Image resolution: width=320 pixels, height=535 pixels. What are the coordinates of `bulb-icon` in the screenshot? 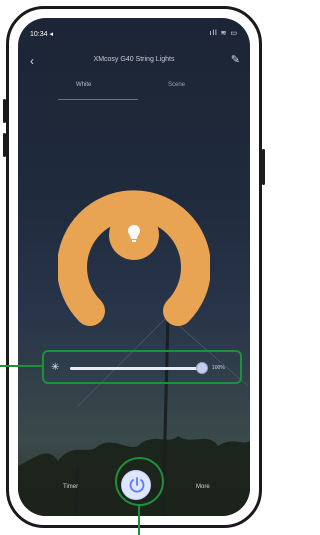 It's located at (134, 233).